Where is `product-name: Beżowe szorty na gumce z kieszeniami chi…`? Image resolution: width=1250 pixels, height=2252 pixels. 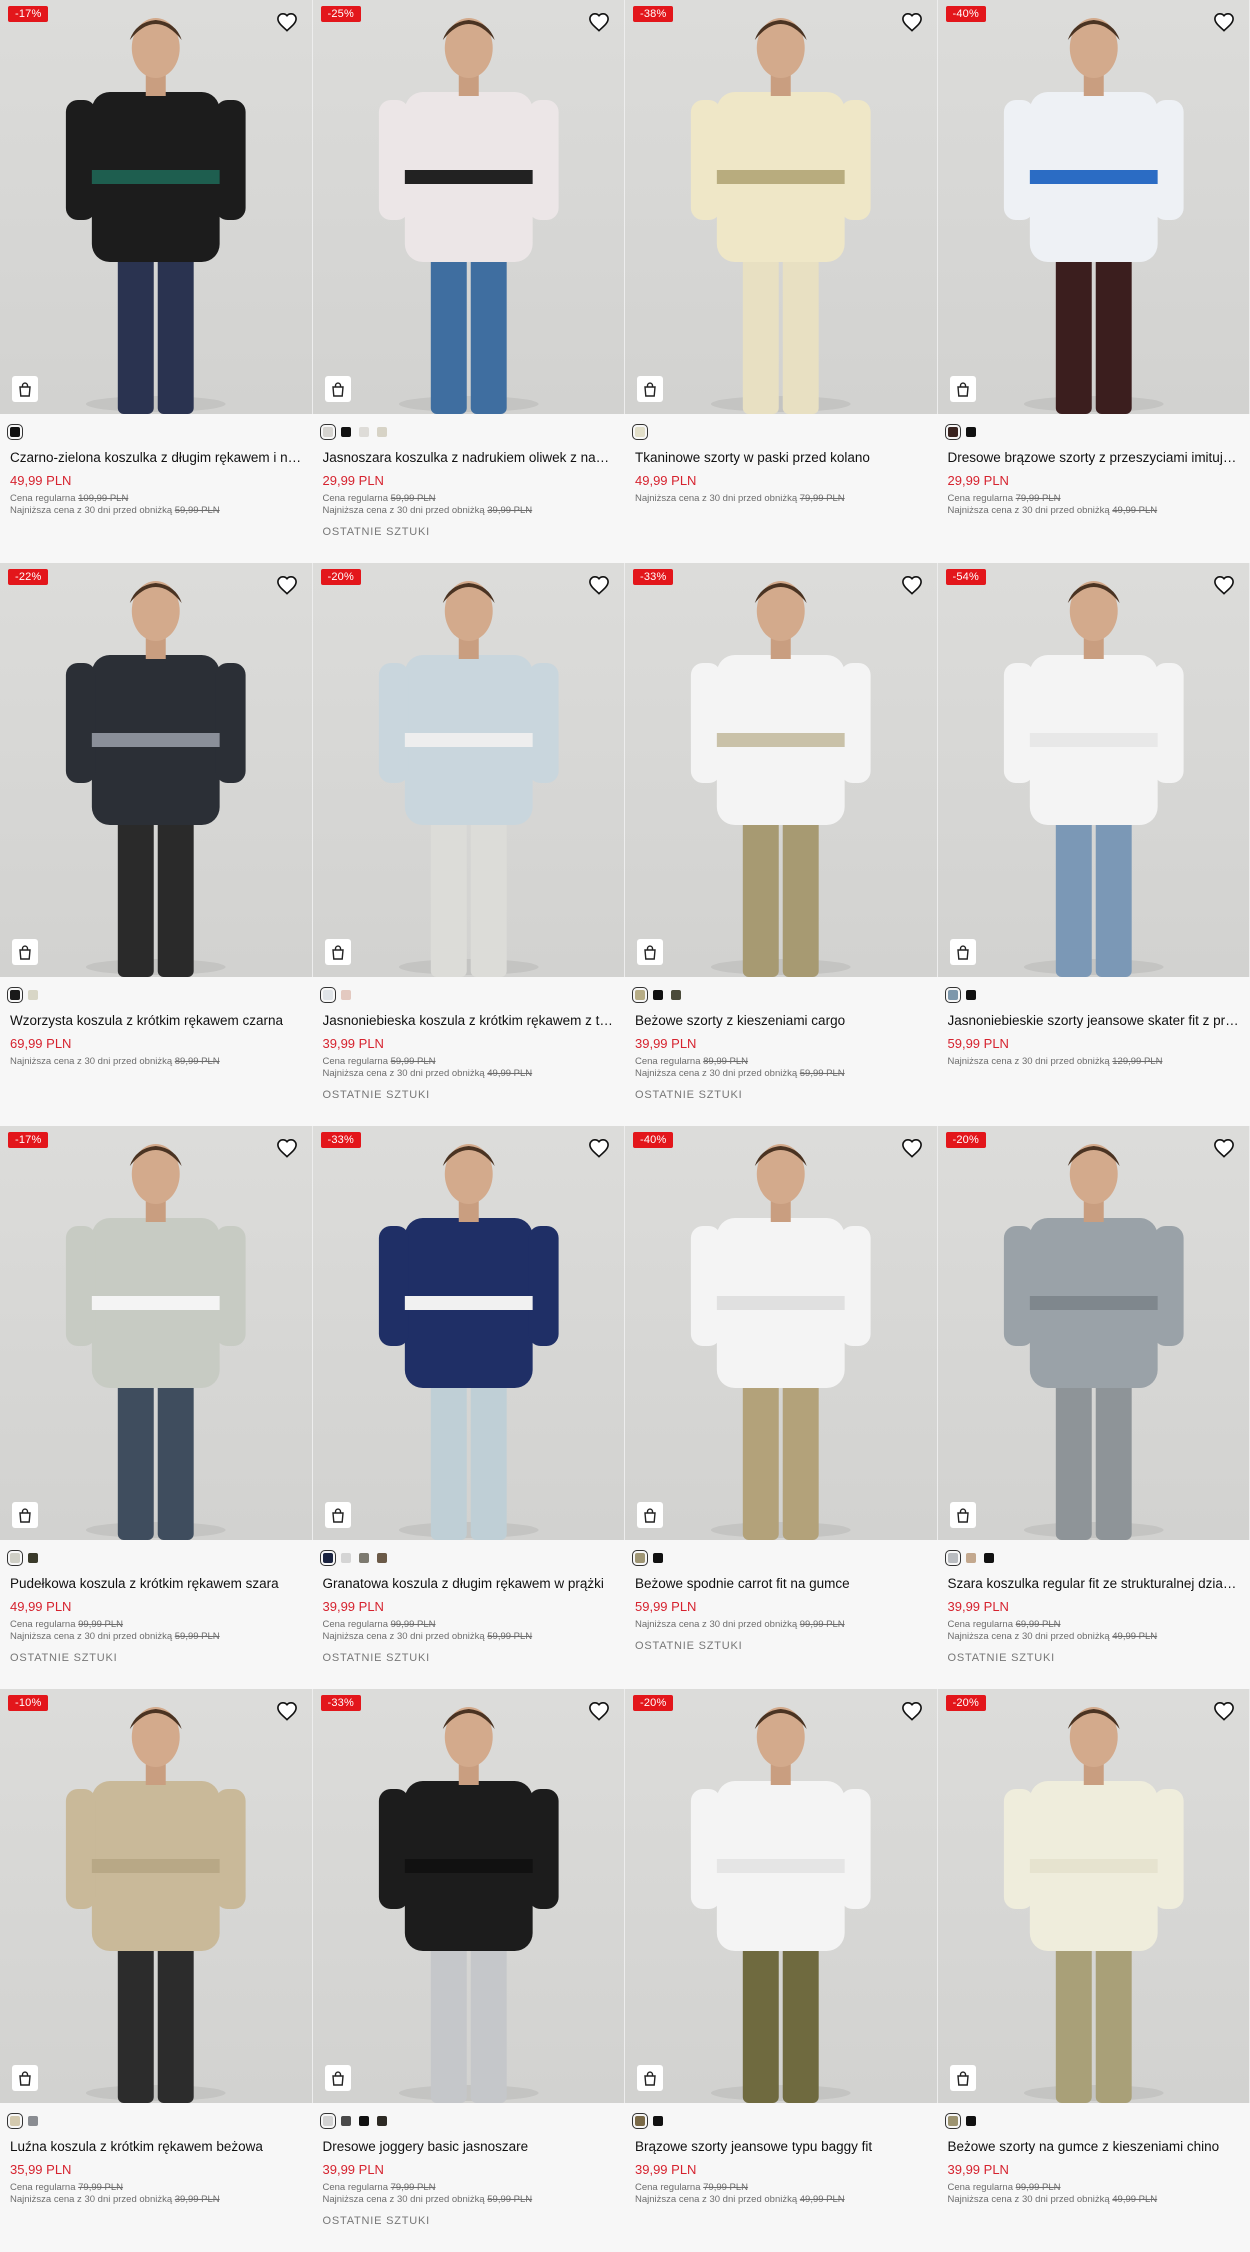
product-name: Beżowe szorty na gumce z kieszeniami chi… is located at coordinates (1094, 2146).